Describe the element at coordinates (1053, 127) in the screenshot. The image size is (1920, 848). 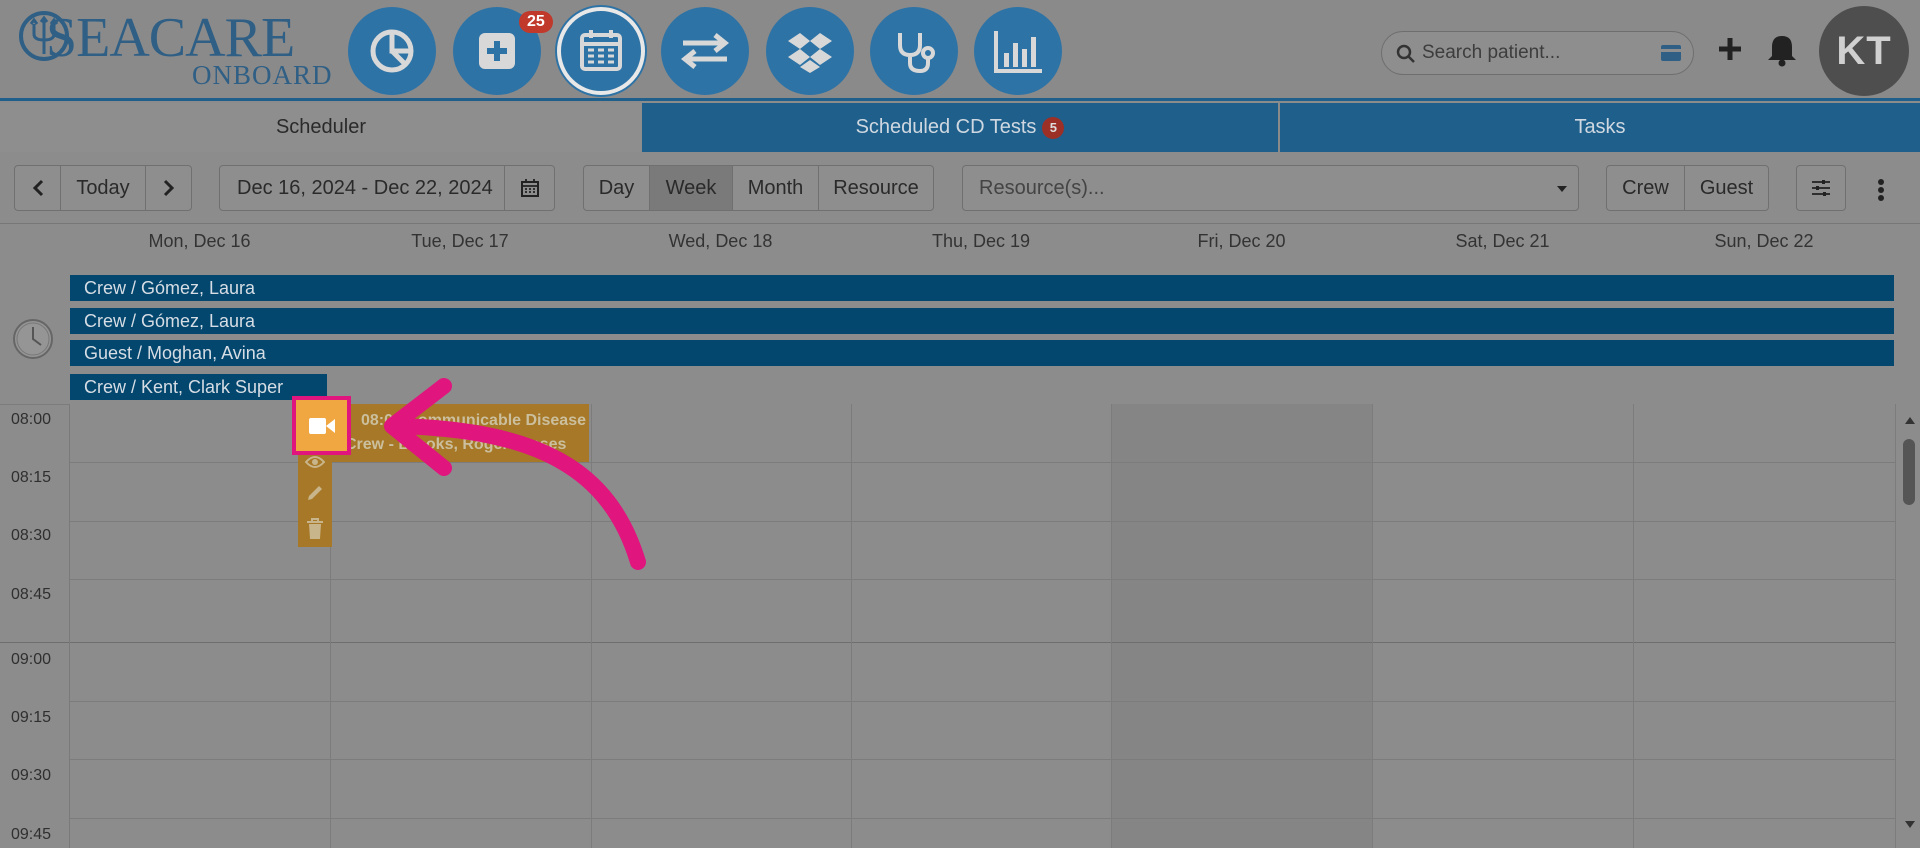
I see `cd-tests-count-badge: 5` at that location.